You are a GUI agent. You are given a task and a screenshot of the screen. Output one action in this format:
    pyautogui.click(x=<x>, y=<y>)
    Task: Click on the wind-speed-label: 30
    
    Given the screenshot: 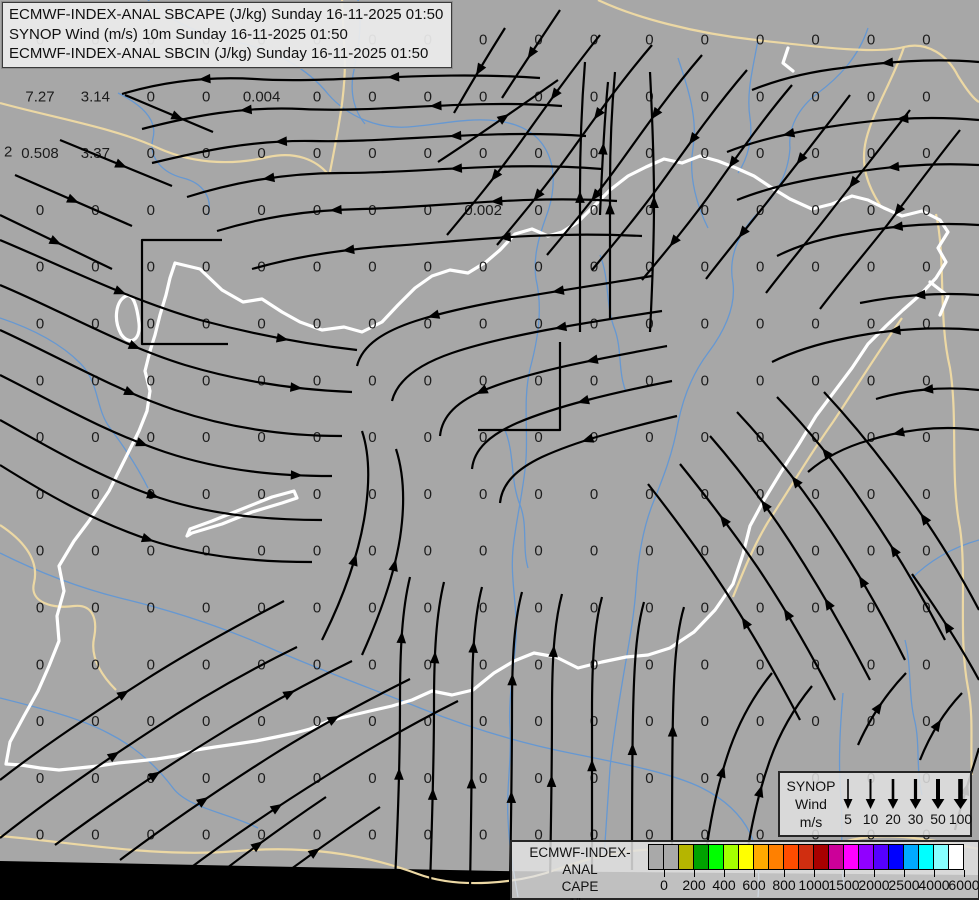 What is the action you would take?
    pyautogui.click(x=915, y=819)
    